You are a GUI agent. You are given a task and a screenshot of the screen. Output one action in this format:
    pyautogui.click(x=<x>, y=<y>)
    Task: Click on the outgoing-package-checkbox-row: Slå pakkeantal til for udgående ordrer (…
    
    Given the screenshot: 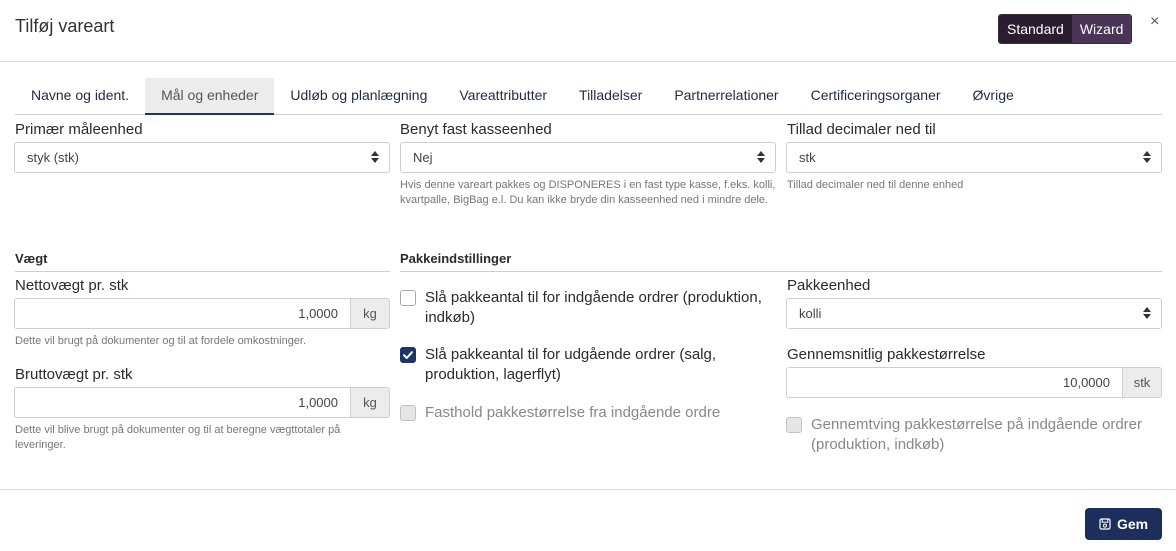 What is the action you would take?
    pyautogui.click(x=588, y=365)
    